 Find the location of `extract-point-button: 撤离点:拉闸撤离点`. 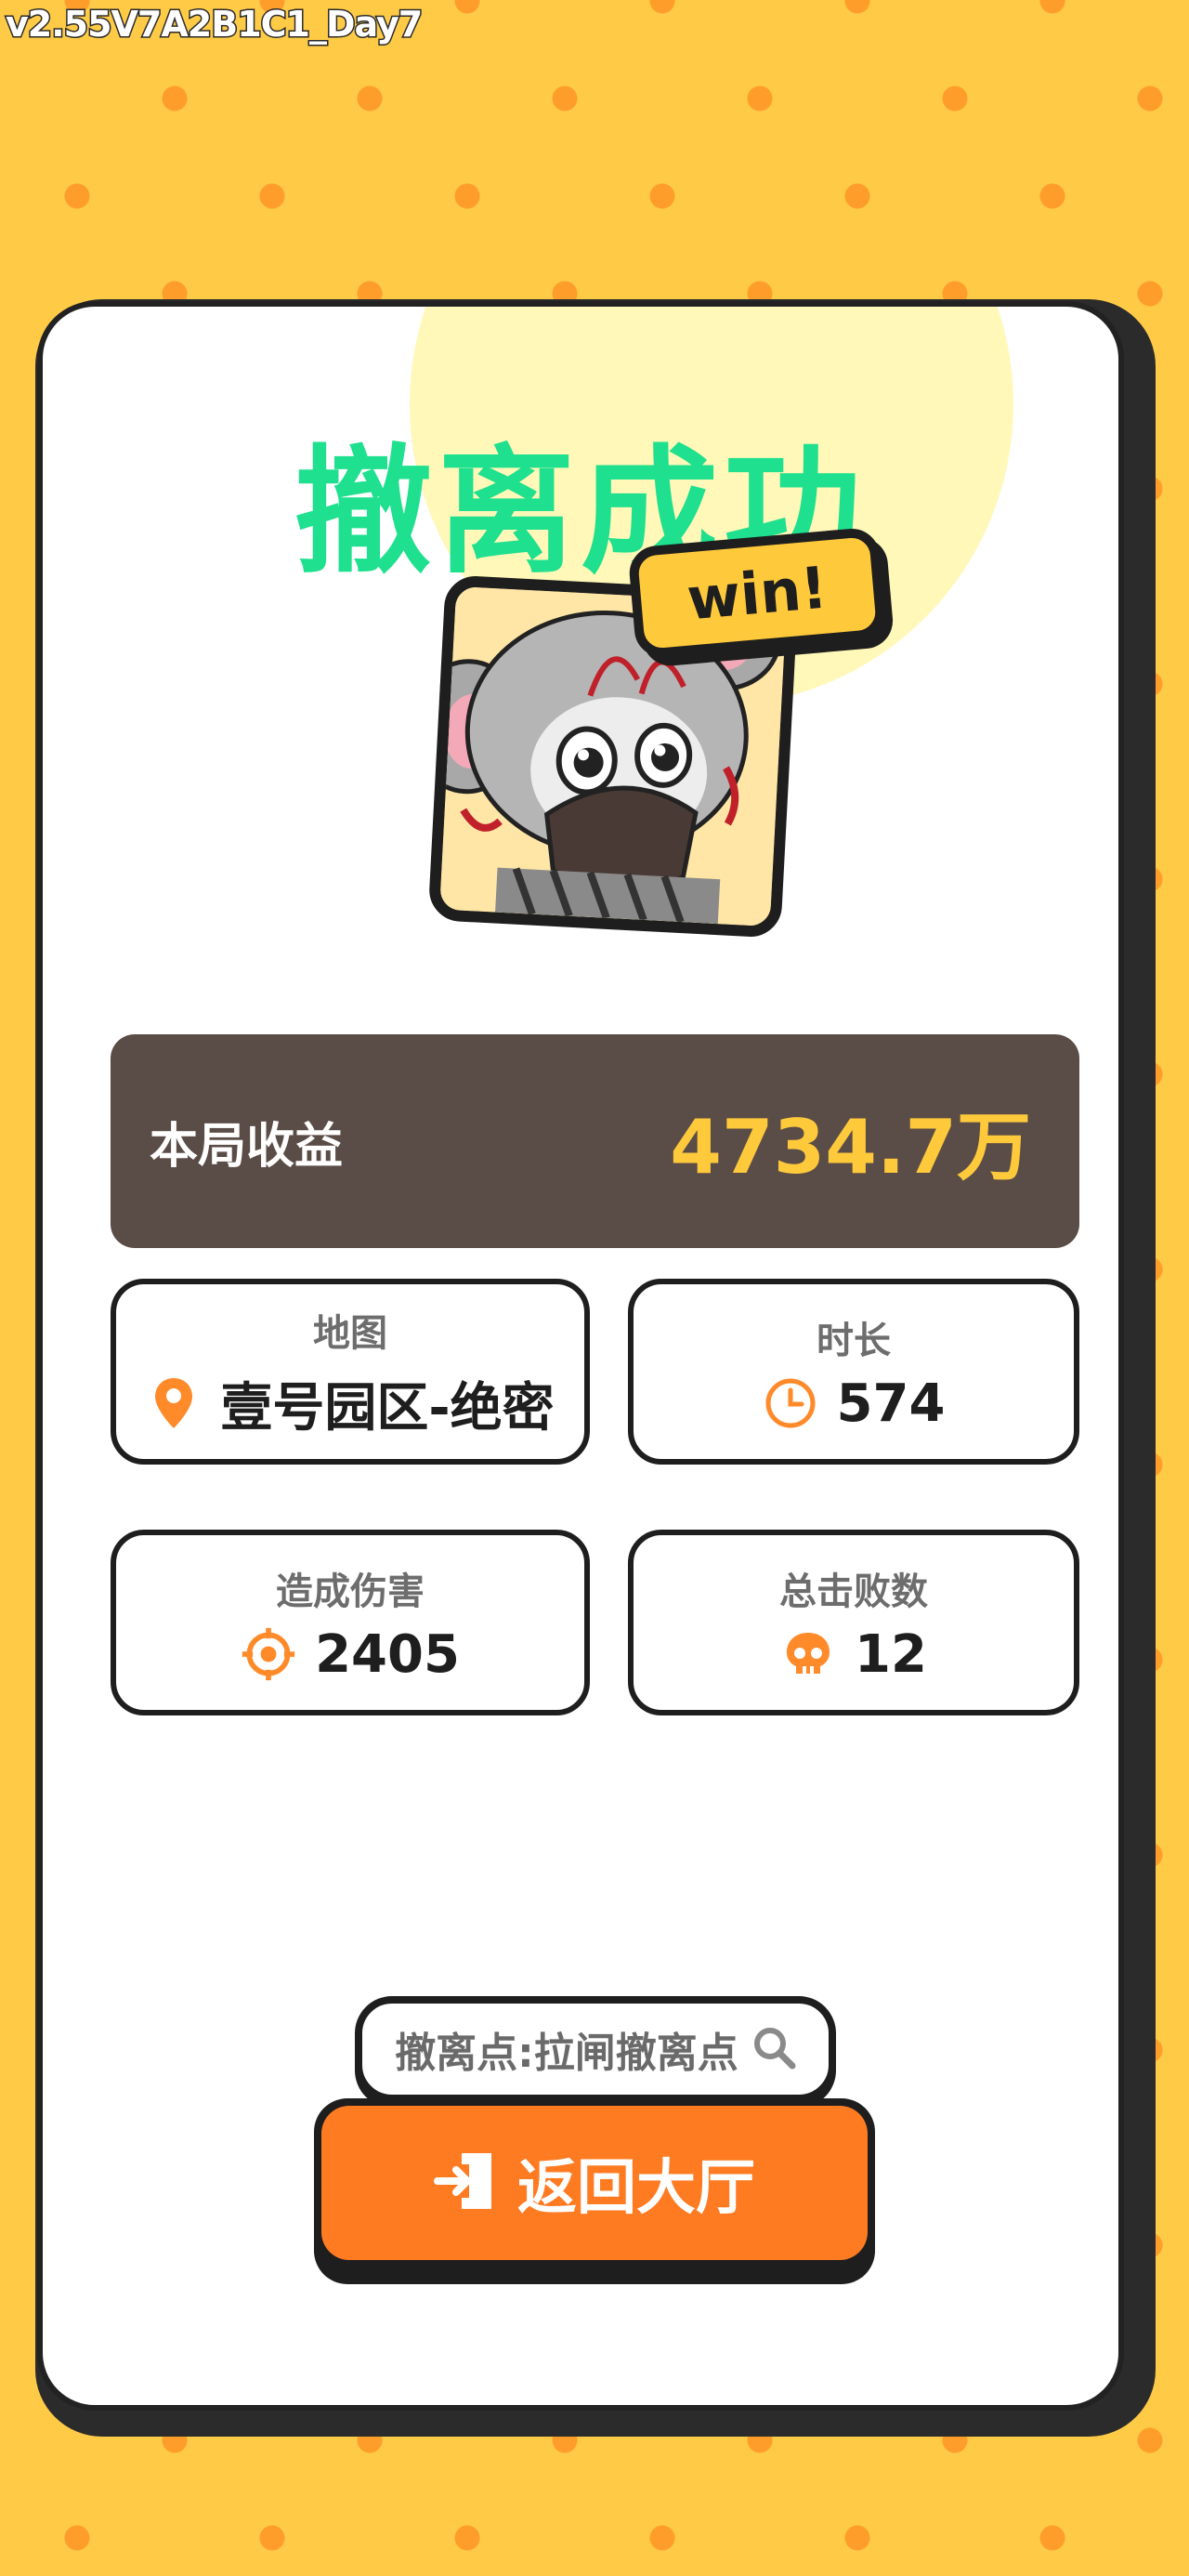

extract-point-button: 撤离点:拉闸撤离点 is located at coordinates (595, 2049).